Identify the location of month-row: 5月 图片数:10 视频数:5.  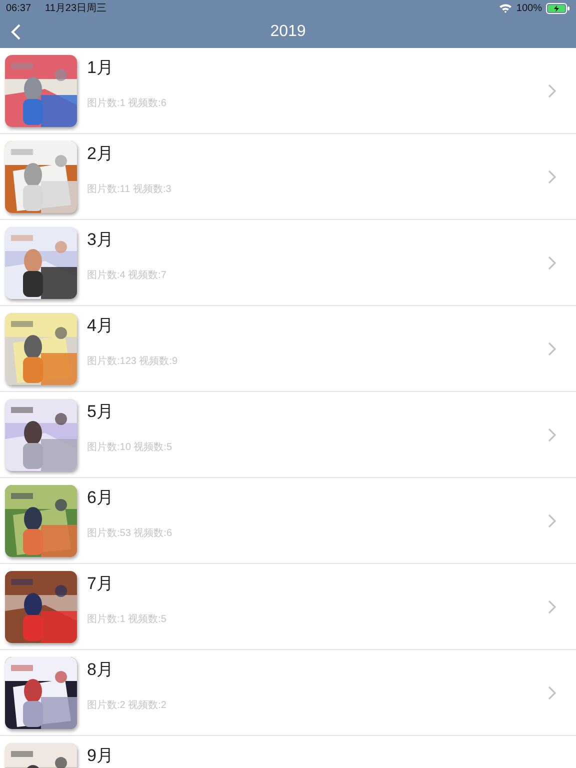
(288, 435).